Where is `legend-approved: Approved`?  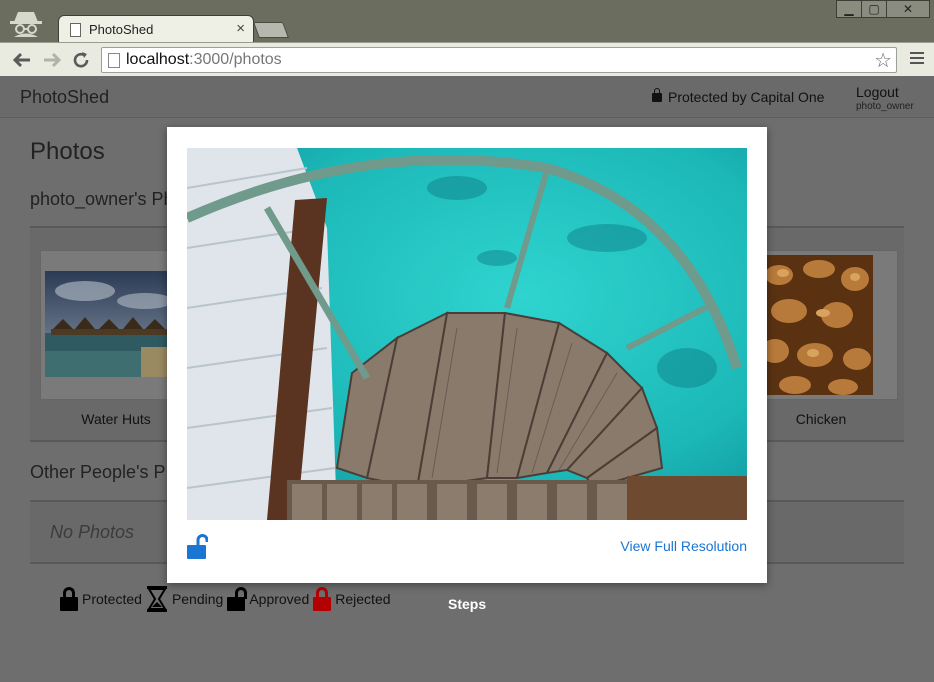 legend-approved: Approved is located at coordinates (268, 599).